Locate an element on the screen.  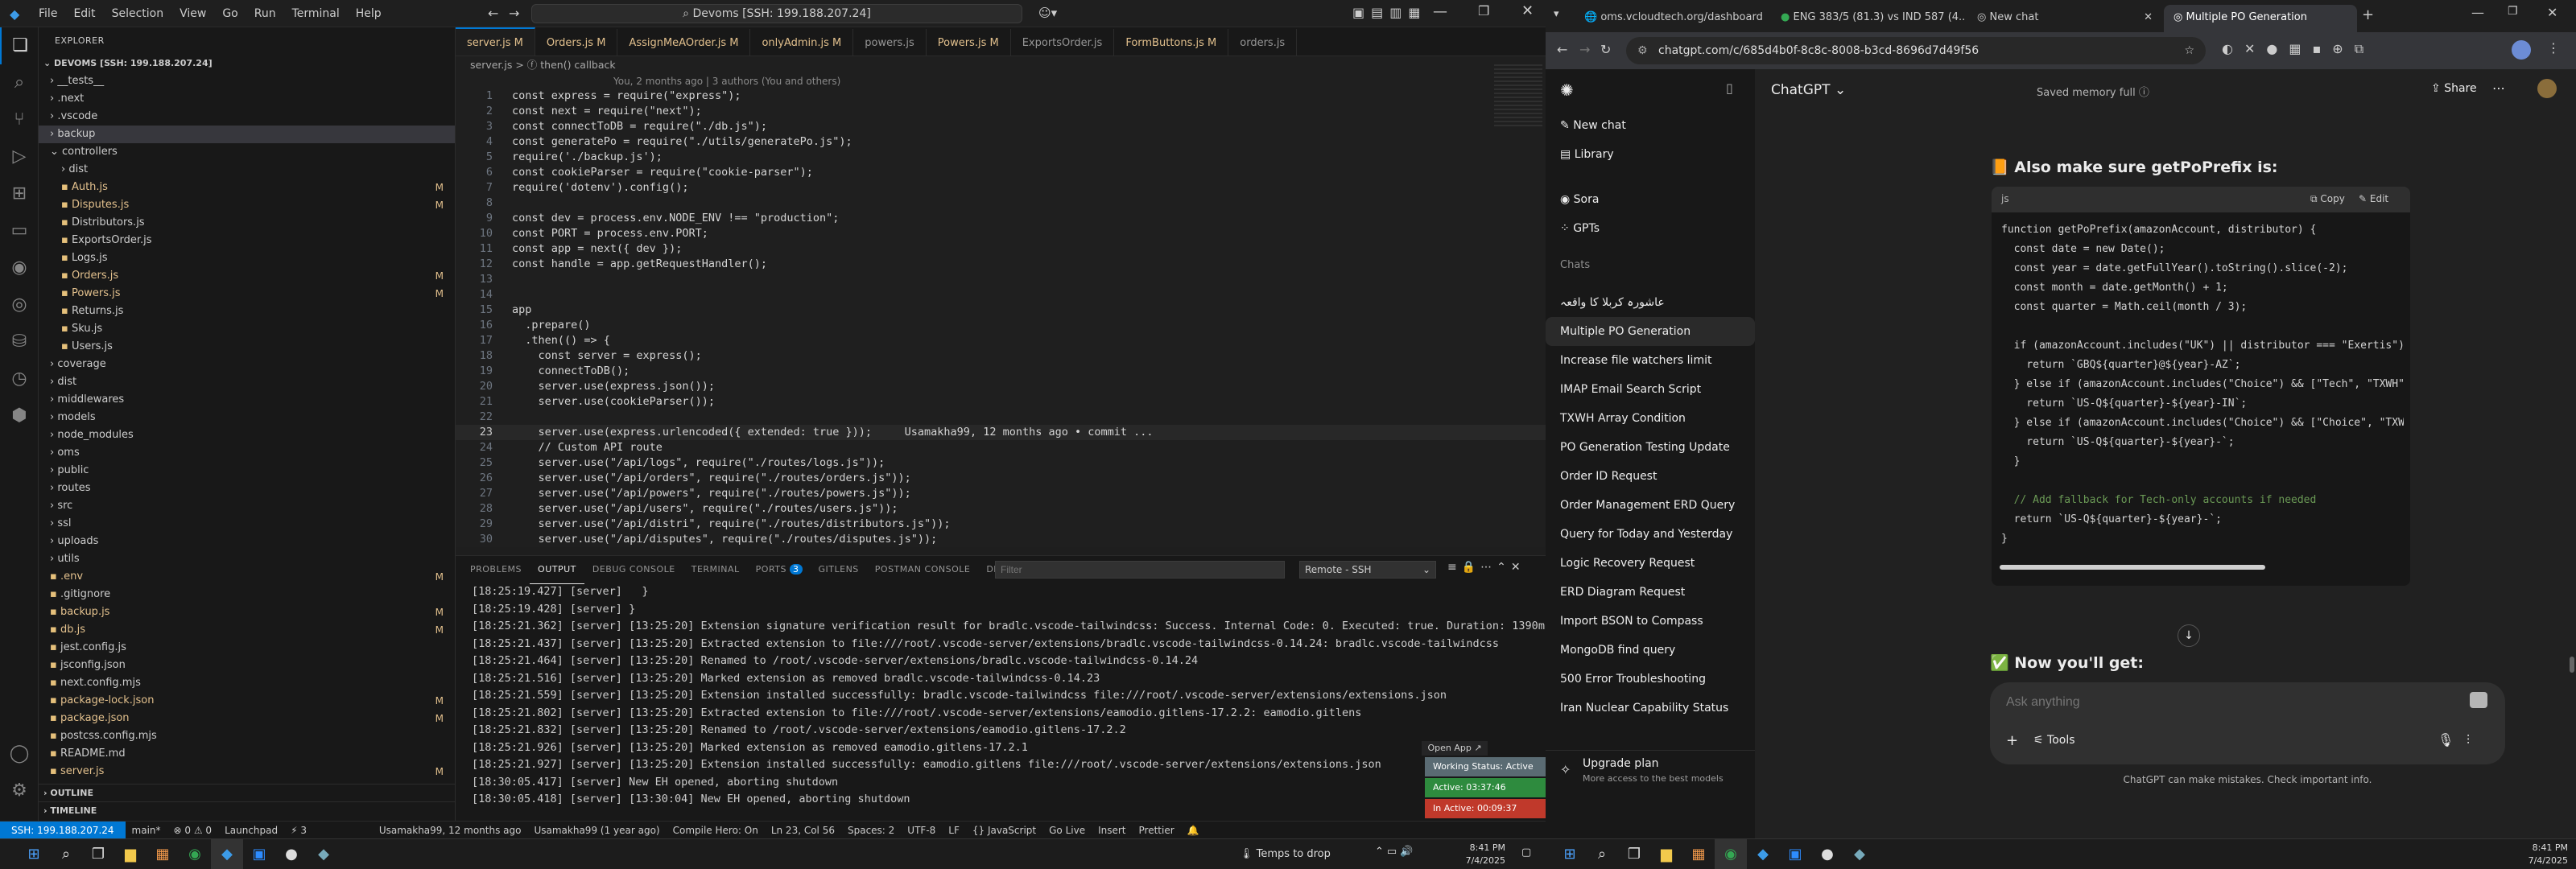
minimize-icon: — is located at coordinates (2477, 12).